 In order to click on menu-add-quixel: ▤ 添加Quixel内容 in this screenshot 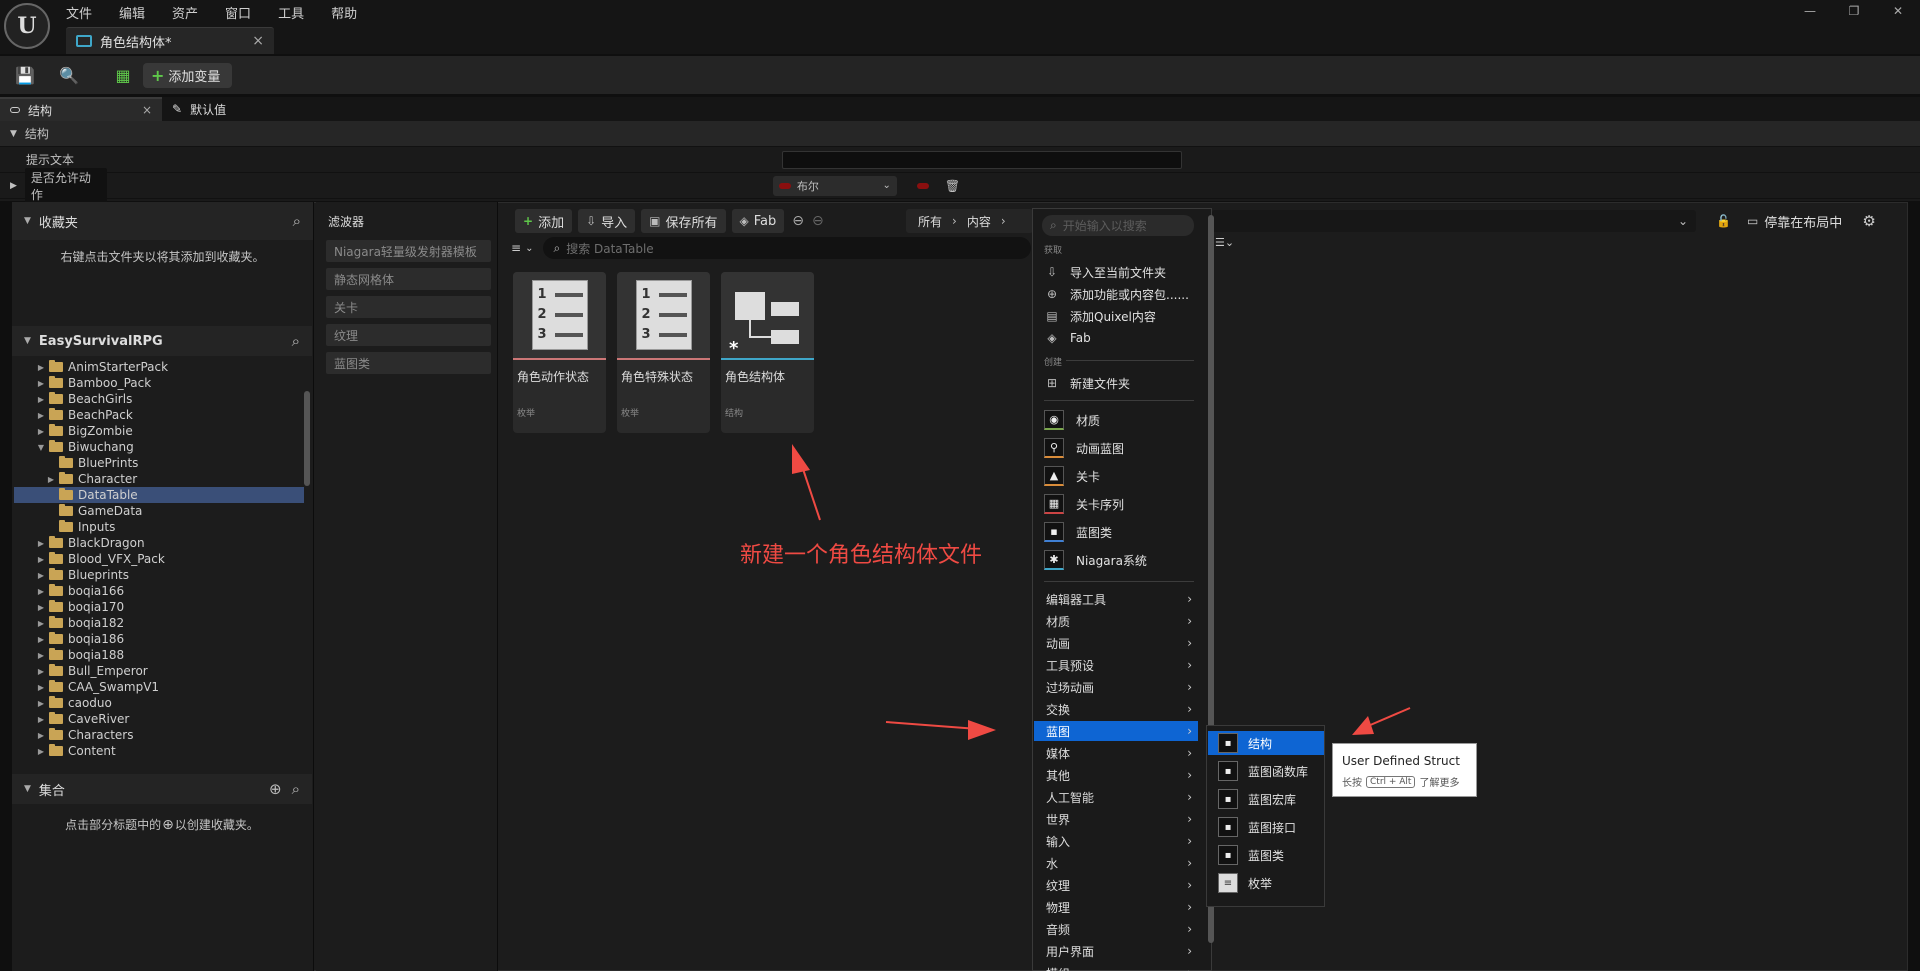, I will do `click(1120, 316)`.